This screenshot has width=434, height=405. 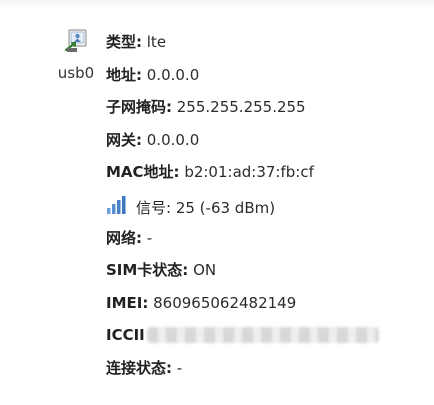 What do you see at coordinates (147, 270) in the screenshot?
I see `detail-key: SIM卡状态:` at bounding box center [147, 270].